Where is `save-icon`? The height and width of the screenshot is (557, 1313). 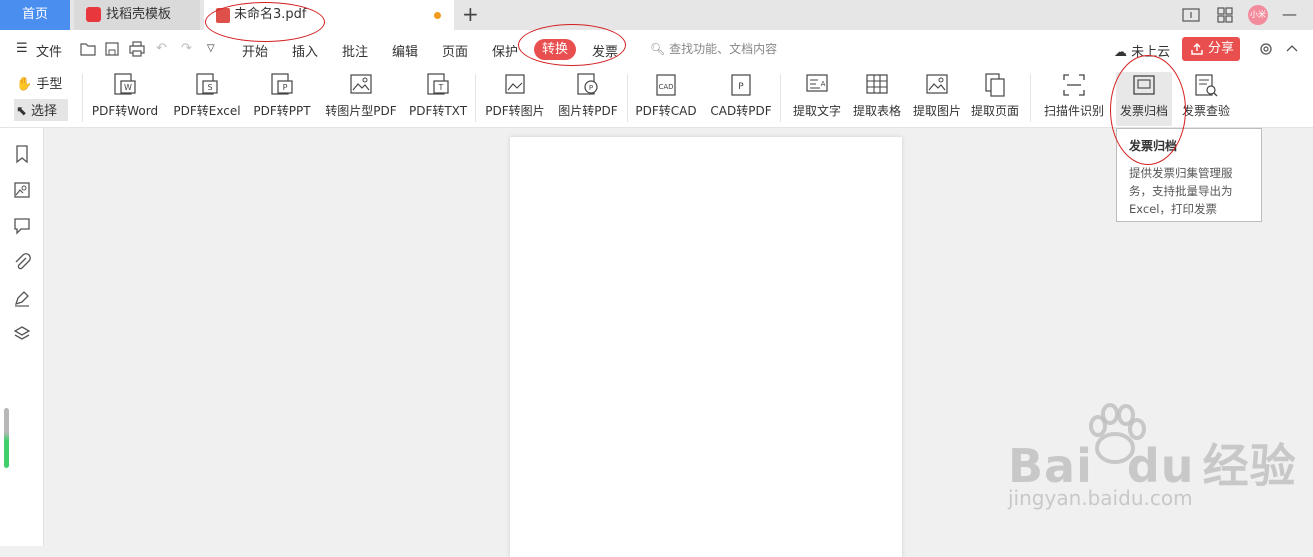
save-icon is located at coordinates (112, 49).